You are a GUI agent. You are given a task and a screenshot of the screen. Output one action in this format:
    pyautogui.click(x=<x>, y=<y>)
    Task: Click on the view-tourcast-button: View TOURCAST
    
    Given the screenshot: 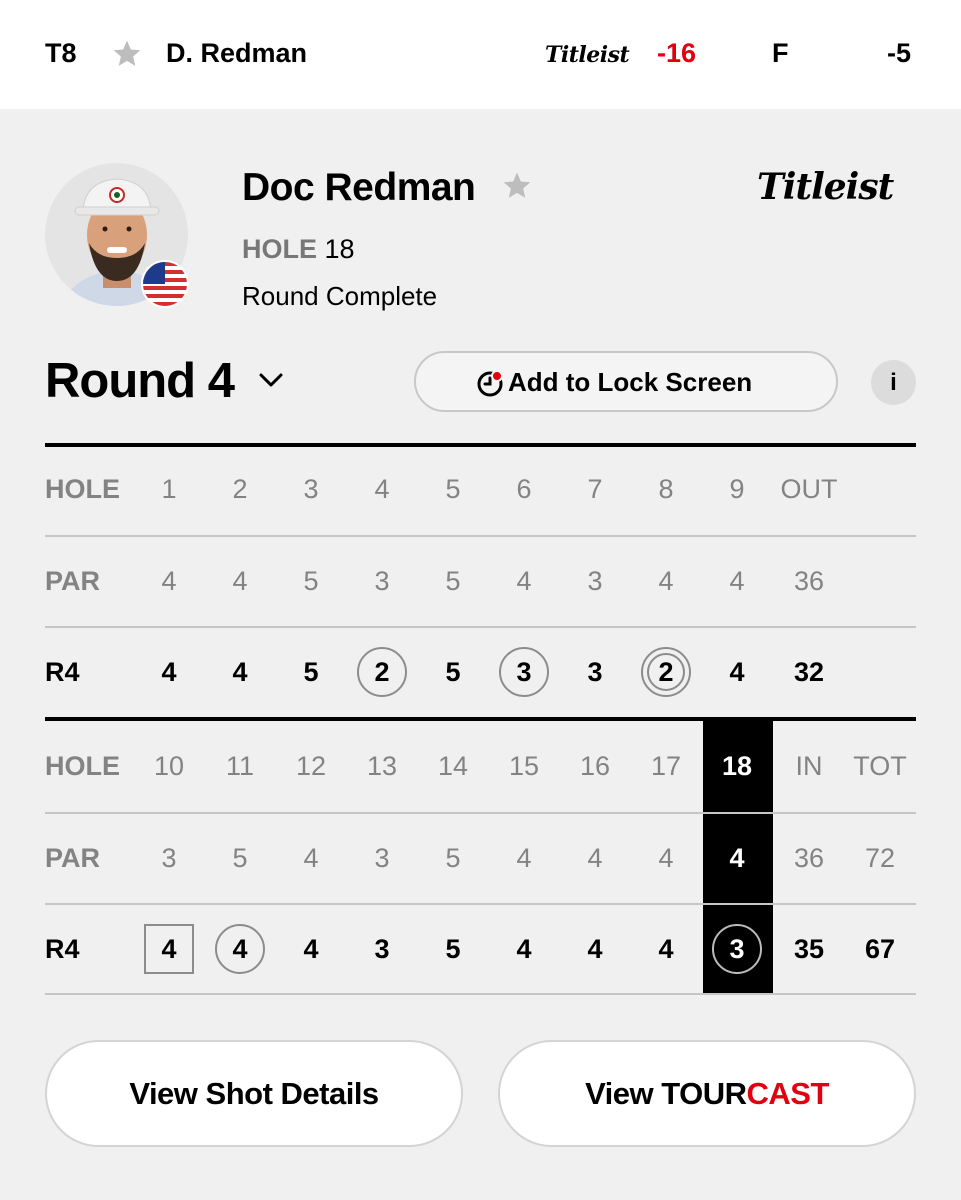 What is the action you would take?
    pyautogui.click(x=707, y=1093)
    